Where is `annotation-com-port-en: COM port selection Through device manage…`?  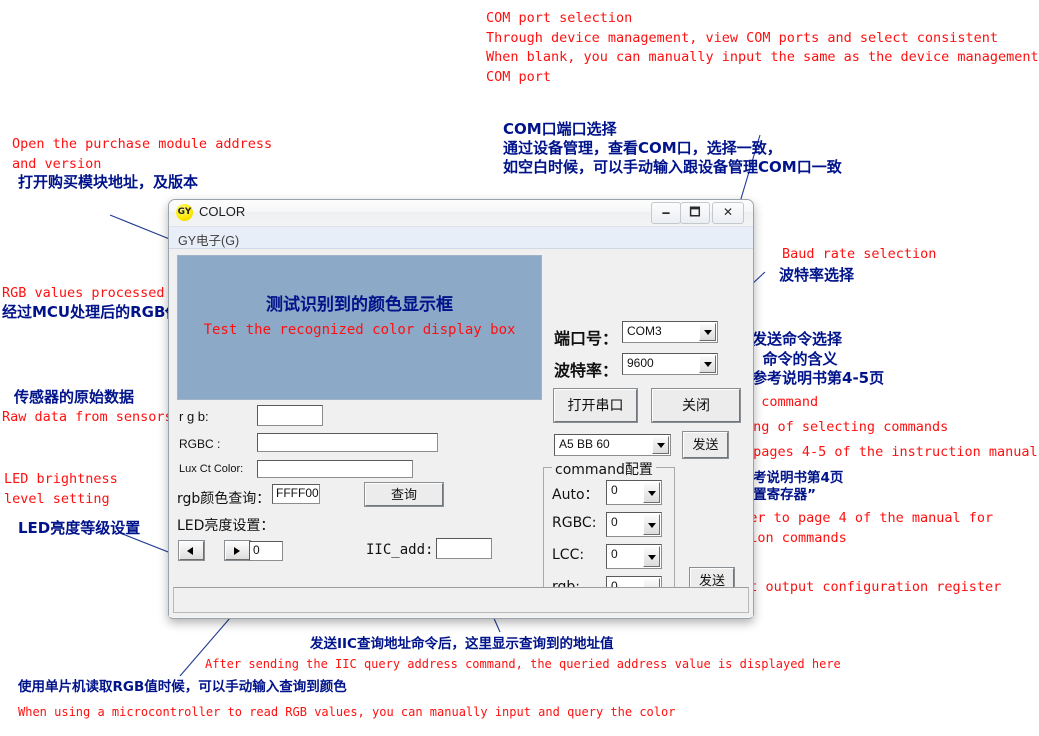 annotation-com-port-en: COM port selection Through device manage… is located at coordinates (762, 47).